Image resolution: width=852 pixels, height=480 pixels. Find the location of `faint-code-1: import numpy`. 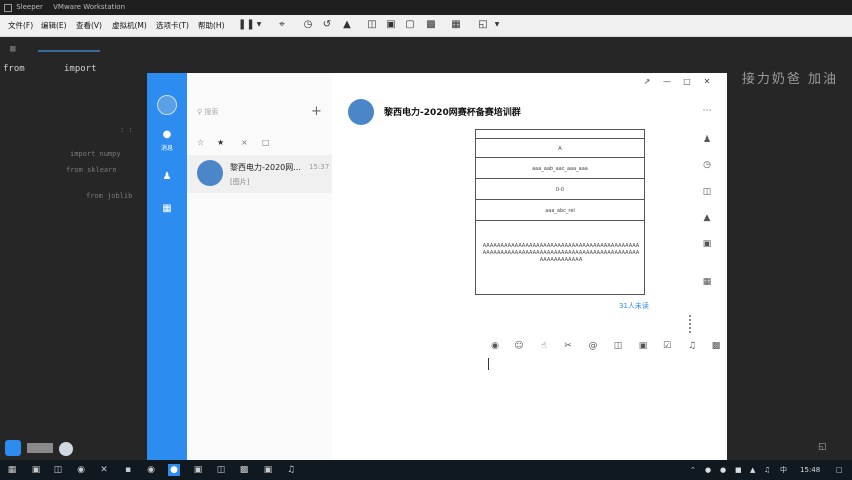

faint-code-1: import numpy is located at coordinates (95, 154).